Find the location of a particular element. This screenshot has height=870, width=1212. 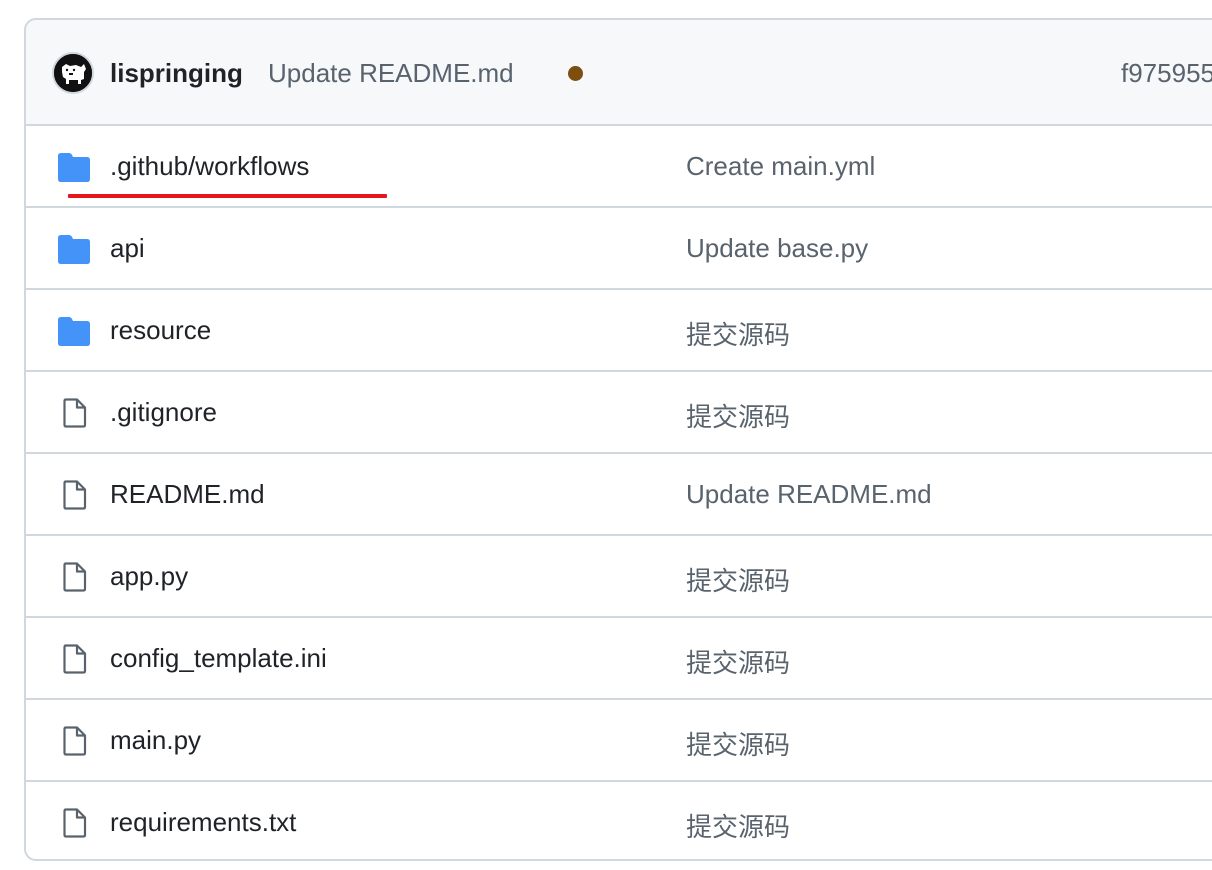

last-commit-message-link: Create main.yml is located at coordinates (780, 166).